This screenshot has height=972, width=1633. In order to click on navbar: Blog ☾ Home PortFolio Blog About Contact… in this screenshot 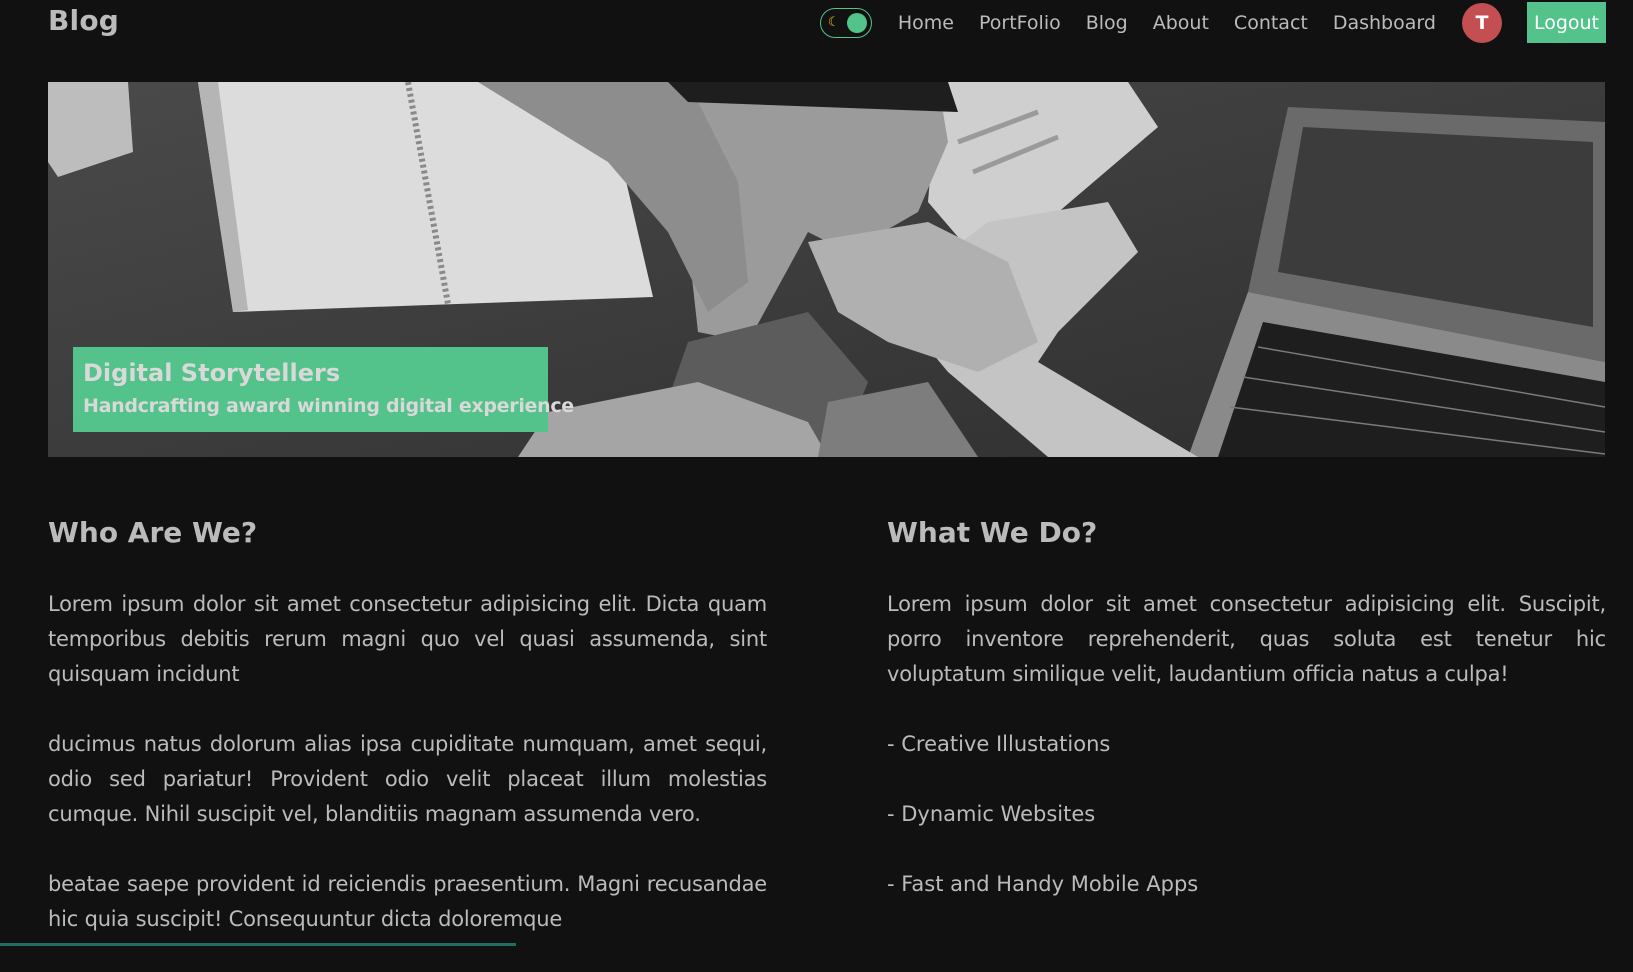, I will do `click(816, 22)`.